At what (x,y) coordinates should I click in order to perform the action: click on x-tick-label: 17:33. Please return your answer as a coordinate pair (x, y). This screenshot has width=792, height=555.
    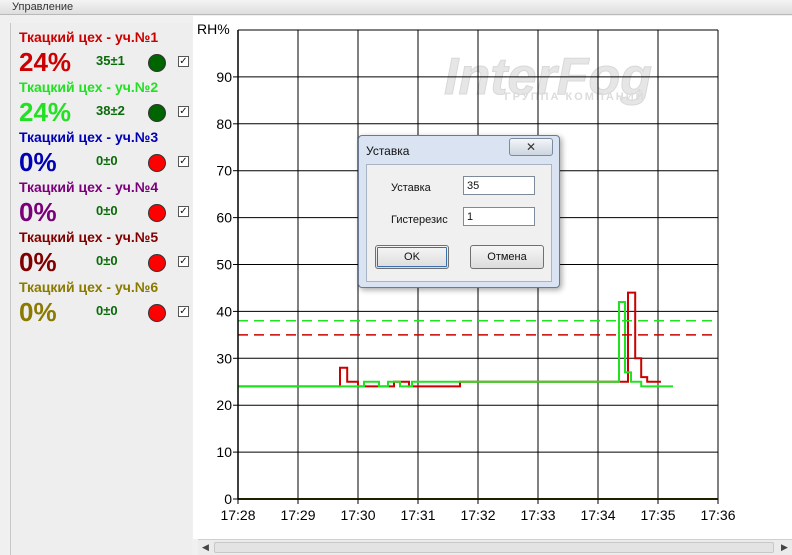
    Looking at the image, I should click on (537, 515).